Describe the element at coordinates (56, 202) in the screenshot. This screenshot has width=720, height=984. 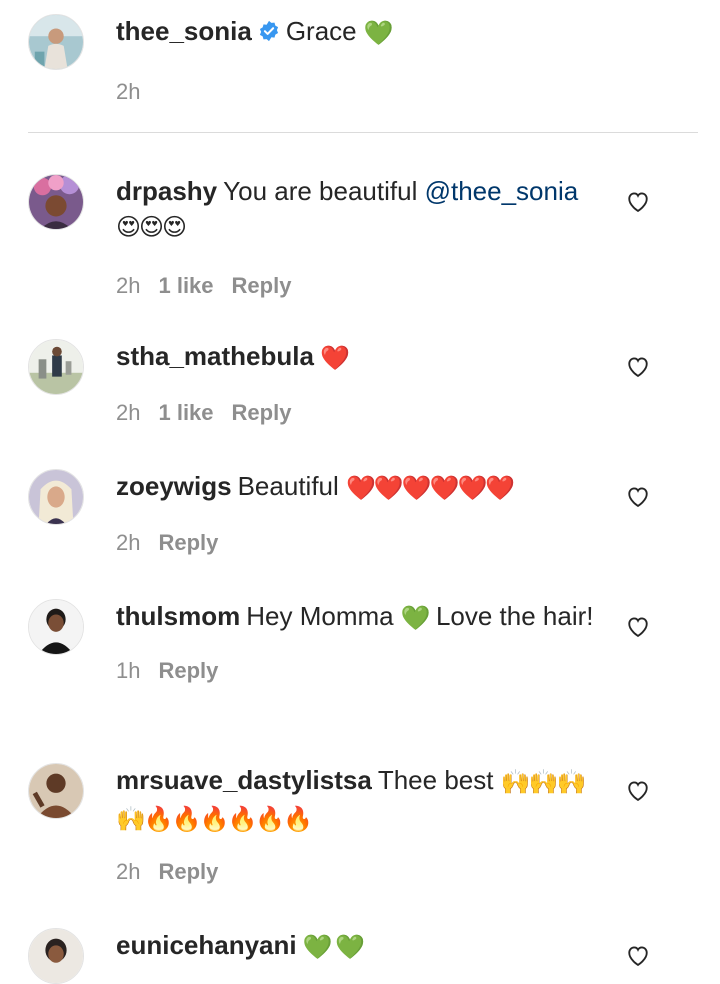
I see `avatar-drpashy` at that location.